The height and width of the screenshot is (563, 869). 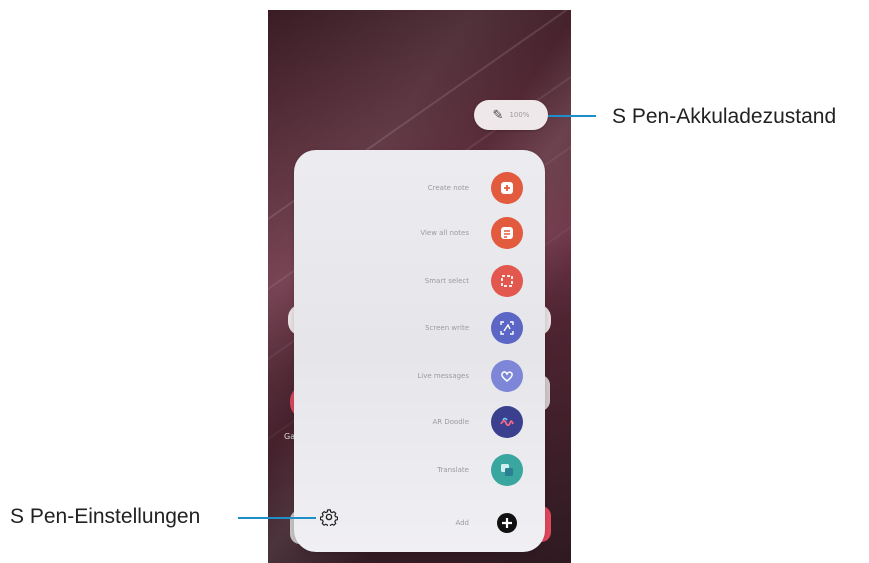 I want to click on screen-write-icon, so click(x=507, y=328).